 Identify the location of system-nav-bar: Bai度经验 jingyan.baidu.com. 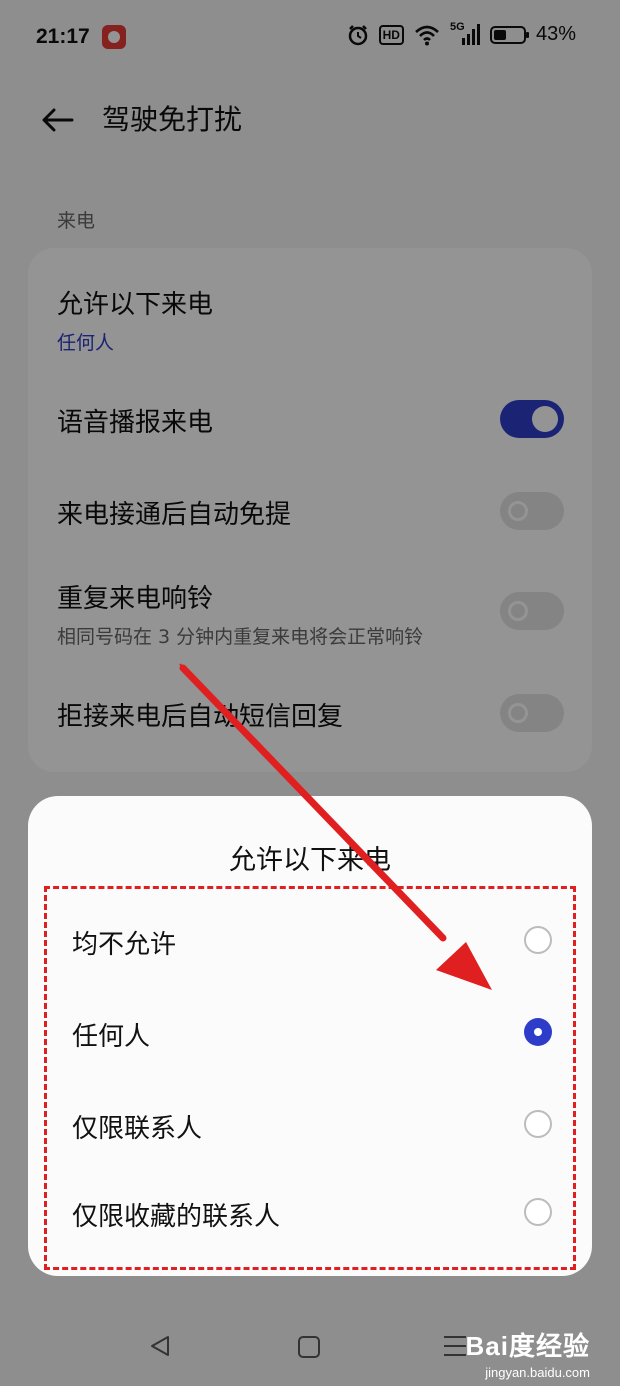
(310, 1348).